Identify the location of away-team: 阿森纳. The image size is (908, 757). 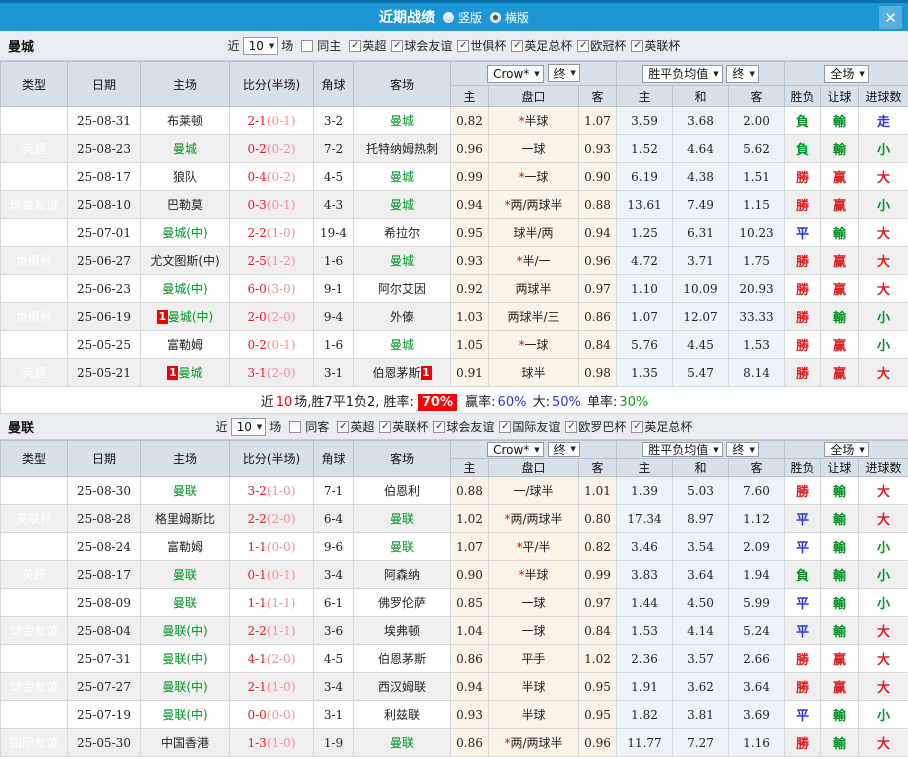
(402, 575).